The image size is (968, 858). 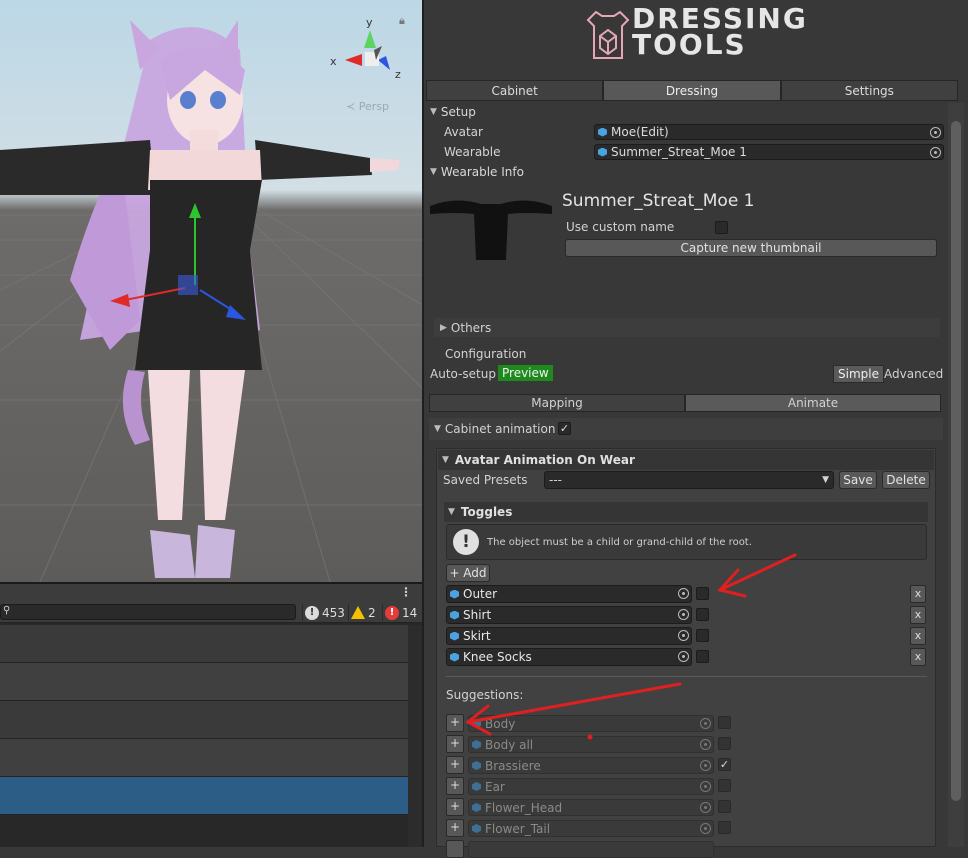 I want to click on add-toggle-button: + Add, so click(x=468, y=573).